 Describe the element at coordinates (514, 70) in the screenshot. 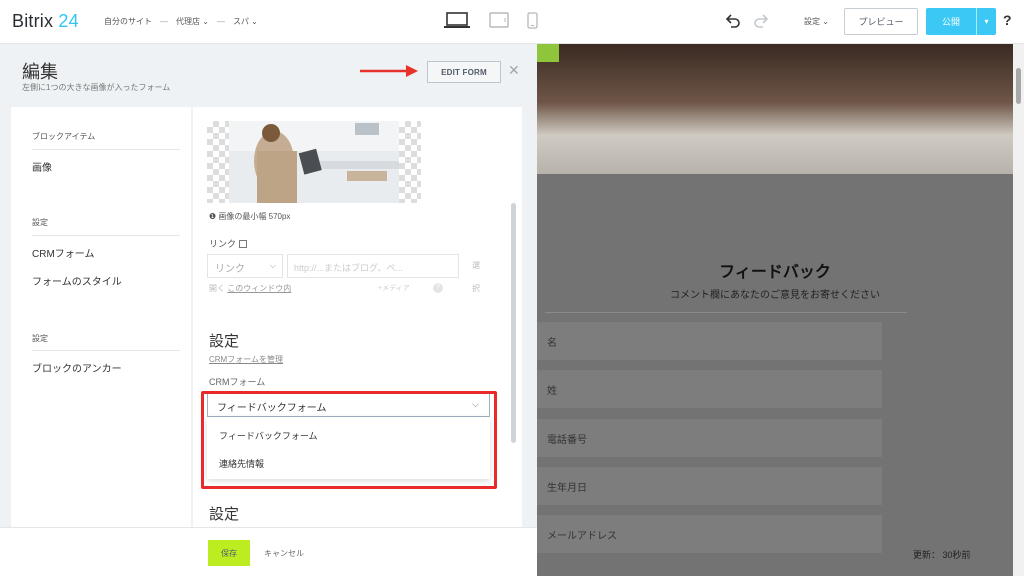

I see `close-icon: ✕` at that location.